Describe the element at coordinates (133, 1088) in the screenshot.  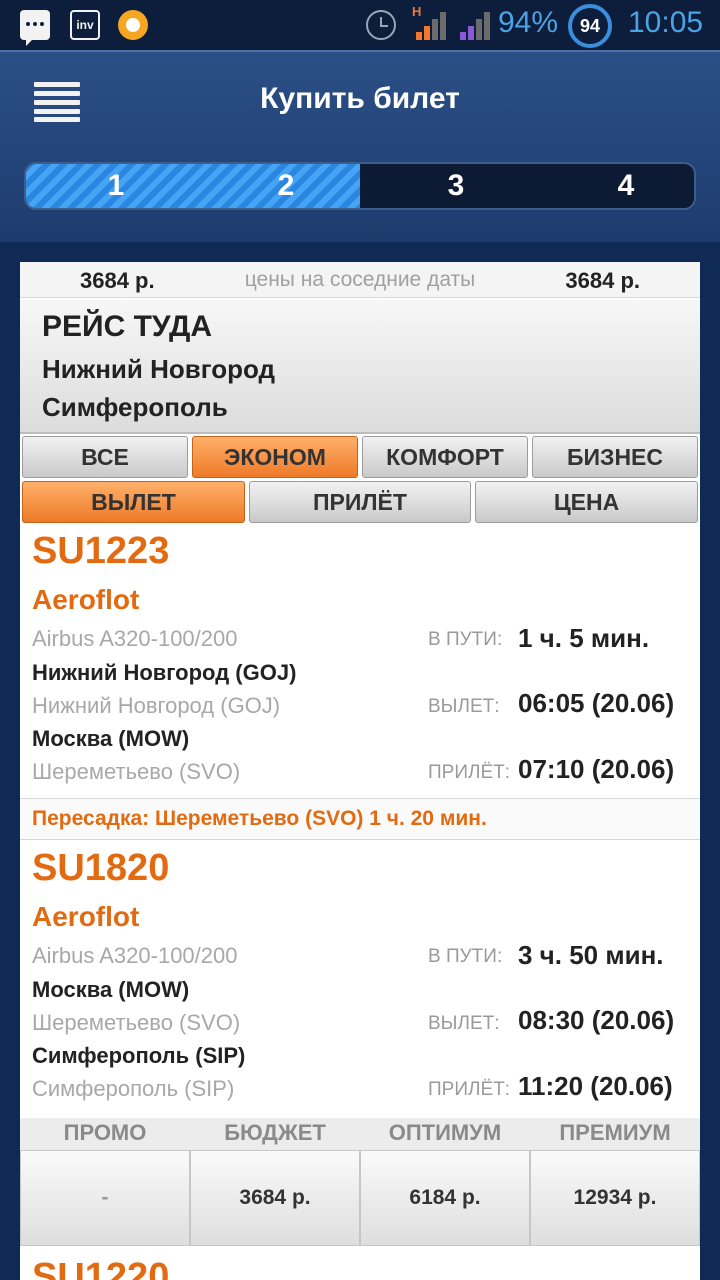
I see `arrival-airport: Симферополь (SIP)` at that location.